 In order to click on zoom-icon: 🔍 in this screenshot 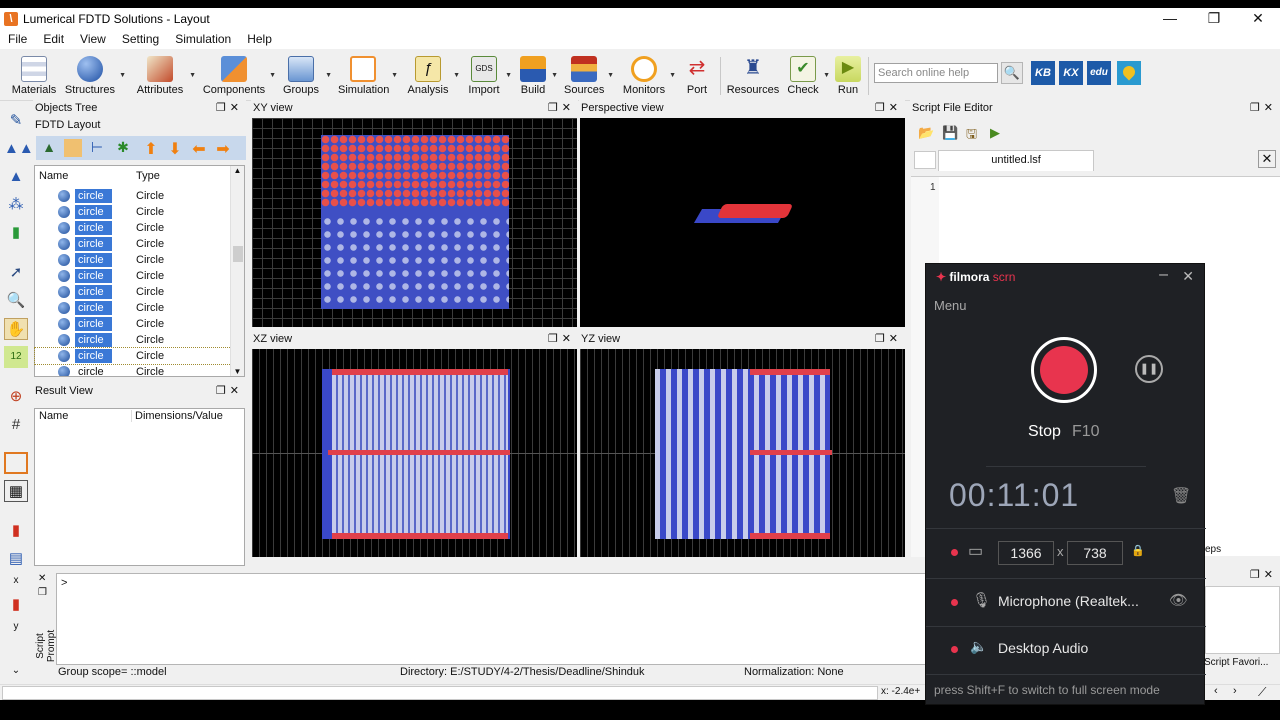, I will do `click(16, 301)`.